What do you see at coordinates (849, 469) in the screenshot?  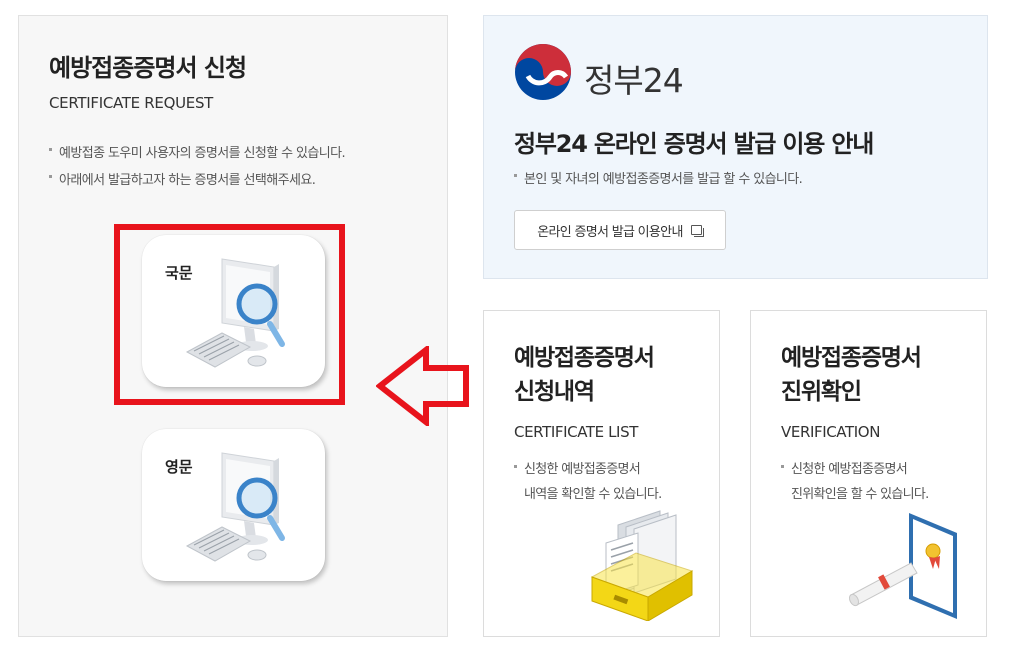 I see `verification-desc-line: 신청한 예방접종증명서` at bounding box center [849, 469].